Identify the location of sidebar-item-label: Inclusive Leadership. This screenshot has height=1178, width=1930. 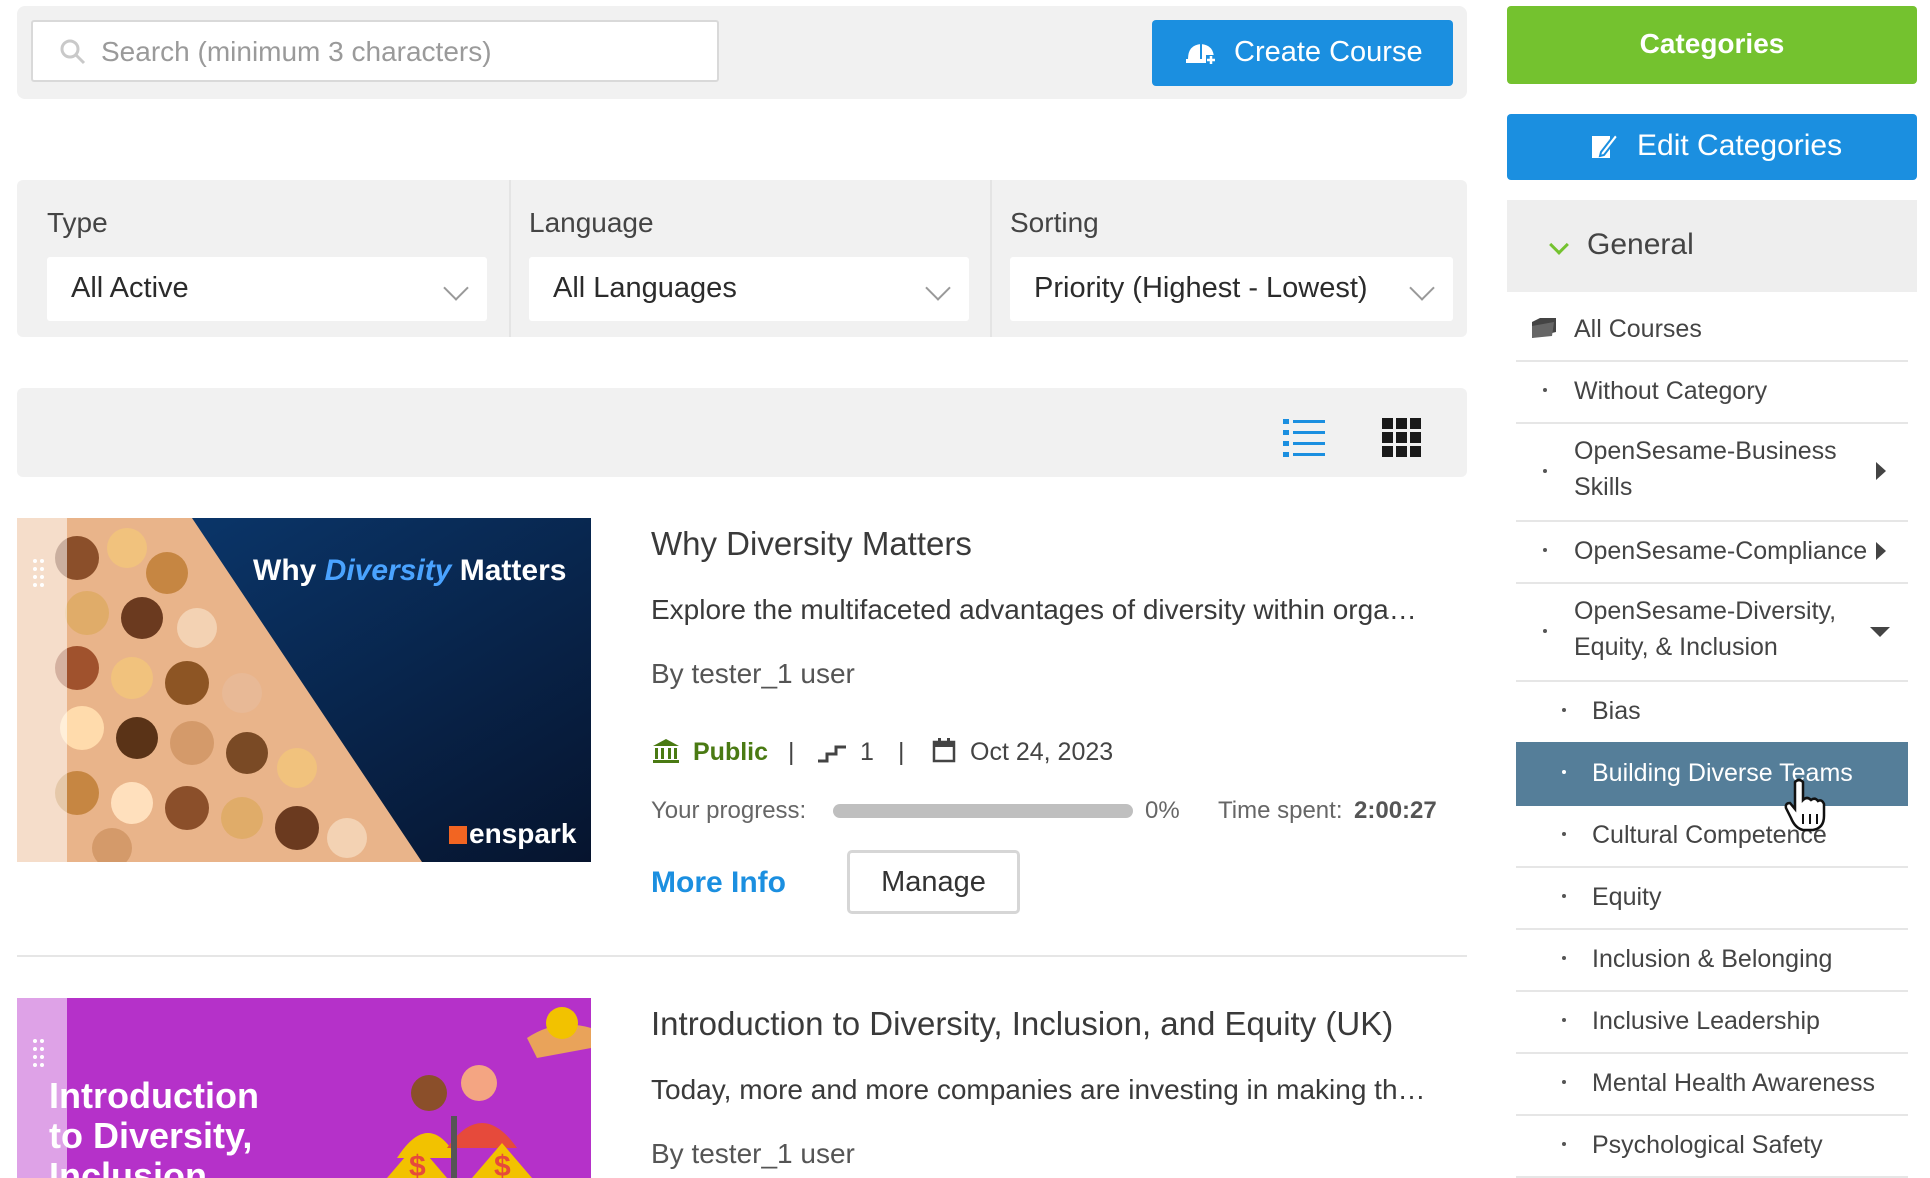
(1706, 1021).